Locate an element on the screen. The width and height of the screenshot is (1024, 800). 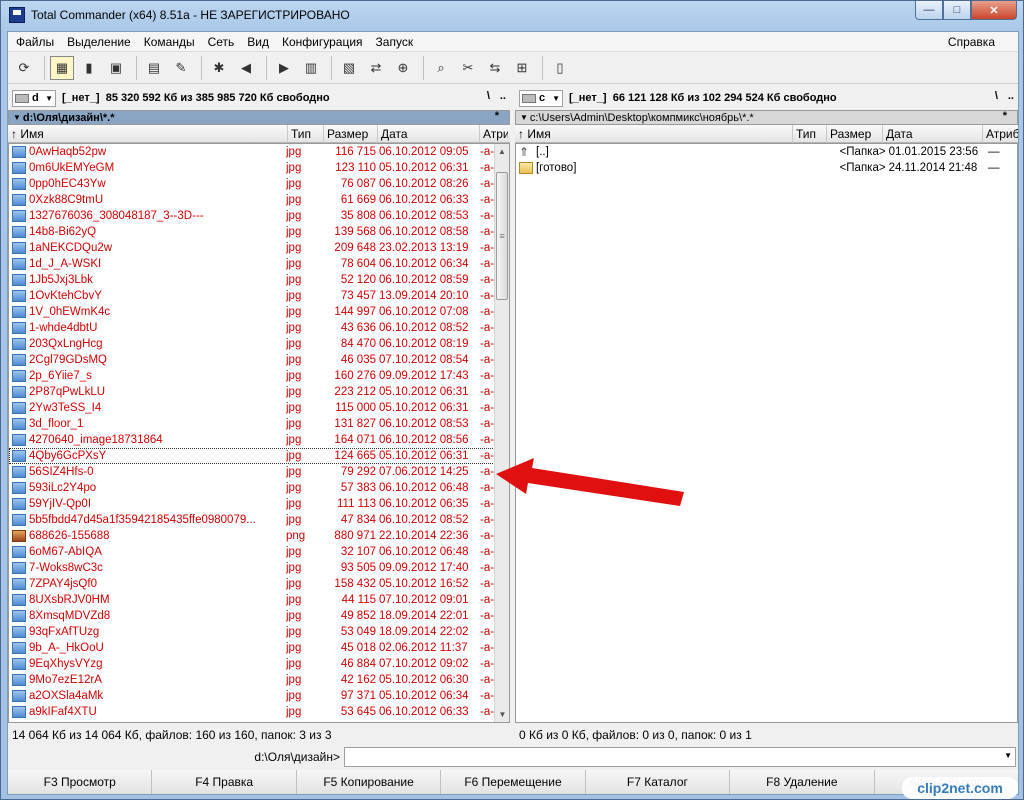
file-row: 1aNEKCDQu2w jpg 209 648 23.02.2013 13:19 -a- is located at coordinates (259, 248).